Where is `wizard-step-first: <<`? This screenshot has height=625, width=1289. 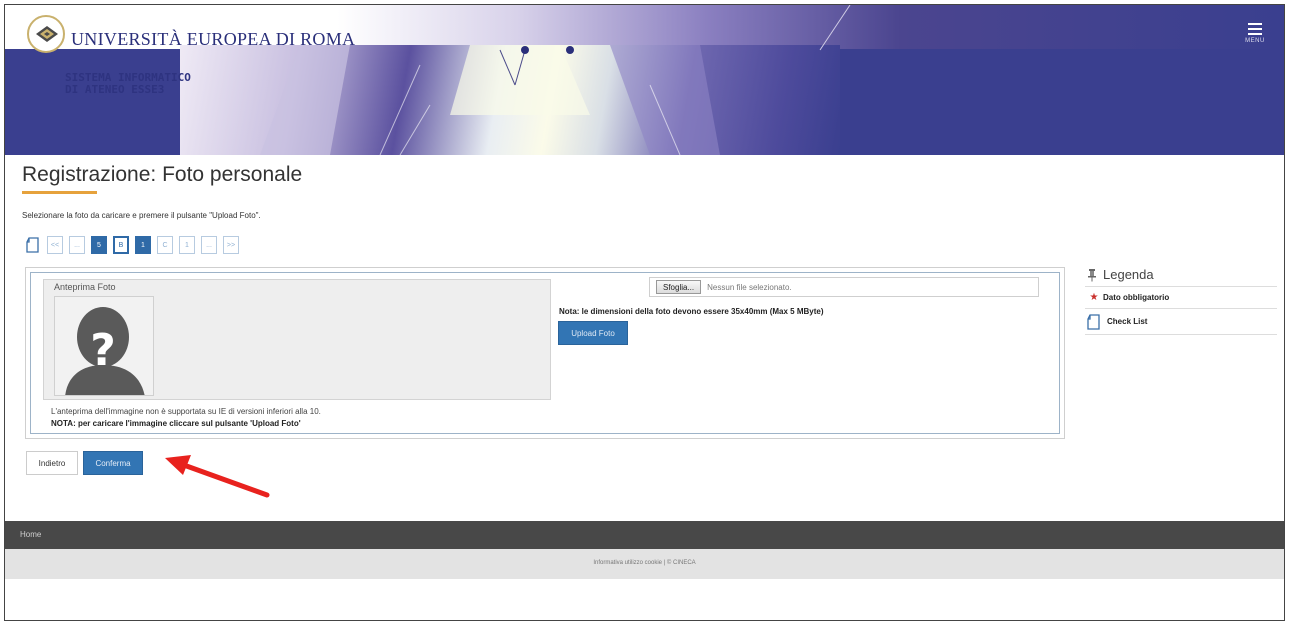
wizard-step-first: << is located at coordinates (55, 245).